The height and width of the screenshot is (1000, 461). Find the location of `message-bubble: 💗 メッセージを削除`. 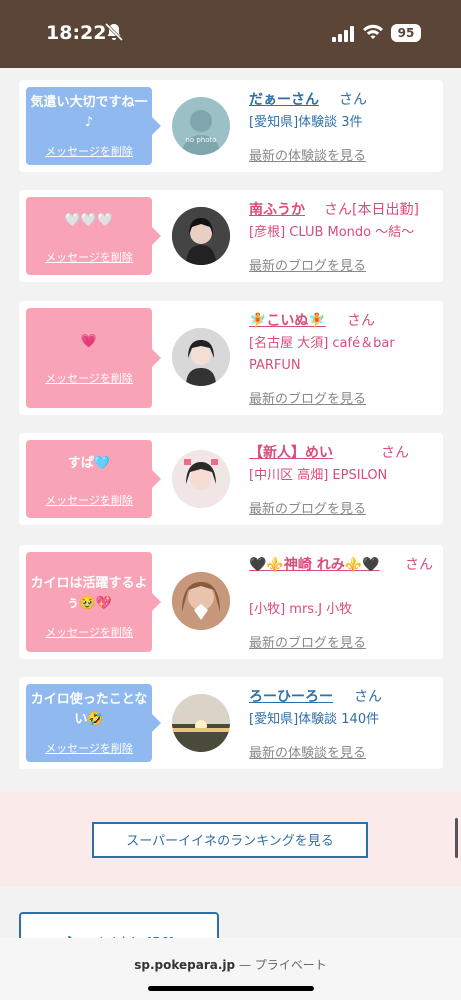

message-bubble: 💗 メッセージを削除 is located at coordinates (93, 358).